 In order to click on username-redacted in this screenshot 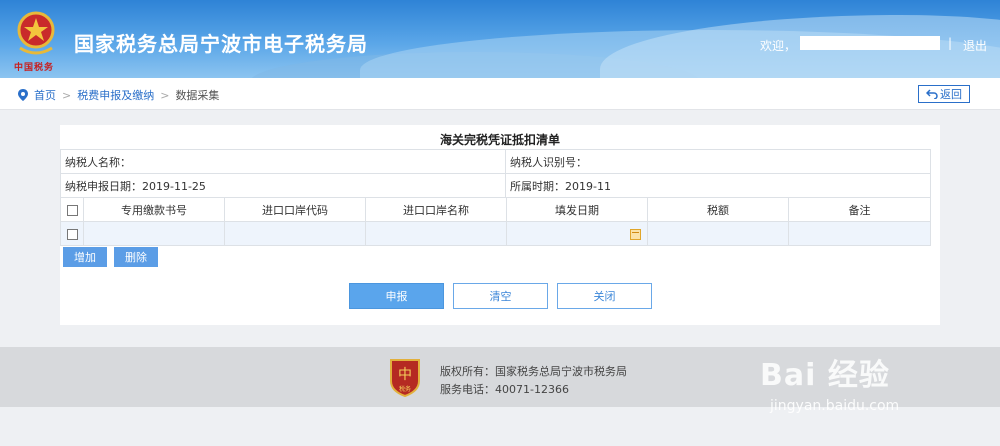, I will do `click(870, 43)`.